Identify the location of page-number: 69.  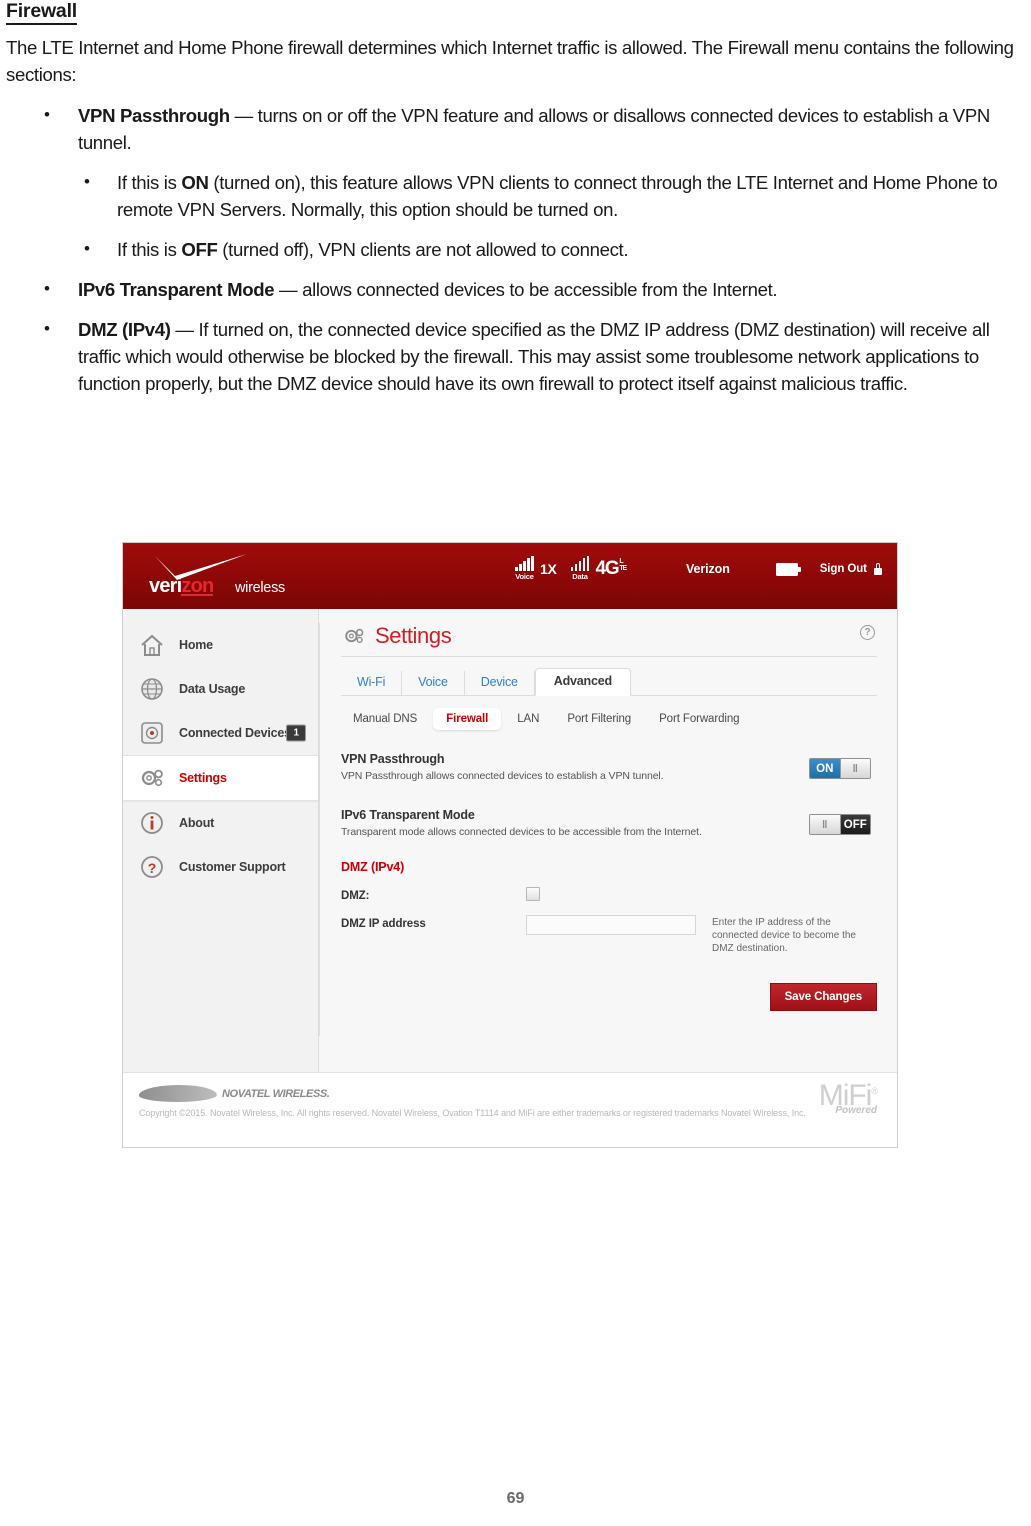
(515, 1498).